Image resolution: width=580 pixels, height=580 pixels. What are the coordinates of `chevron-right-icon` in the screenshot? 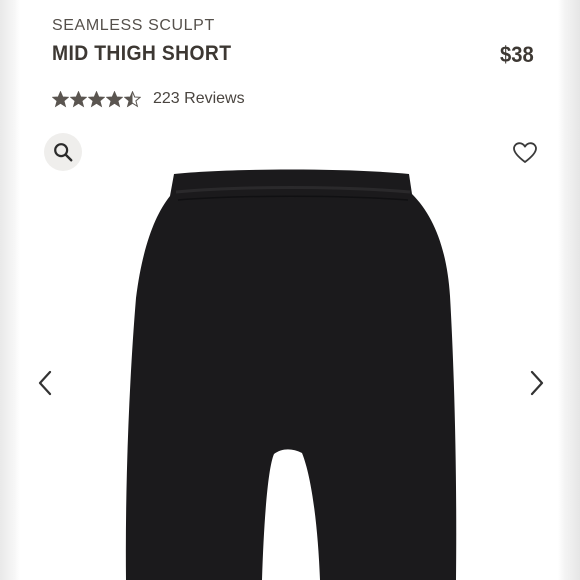 It's located at (537, 383).